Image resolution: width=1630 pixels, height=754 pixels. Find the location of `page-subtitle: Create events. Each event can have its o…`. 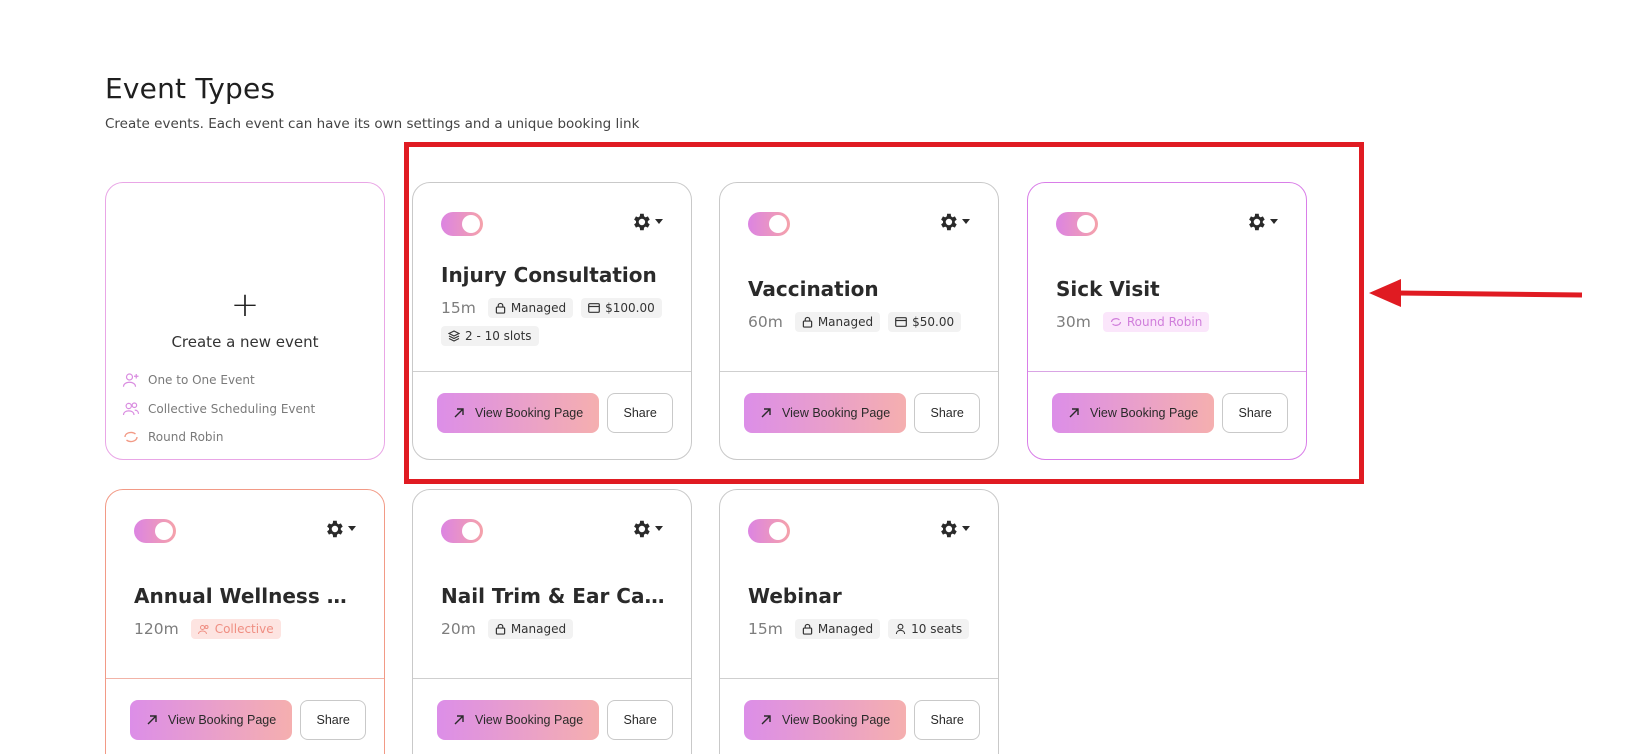

page-subtitle: Create events. Each event can have its o… is located at coordinates (372, 124).